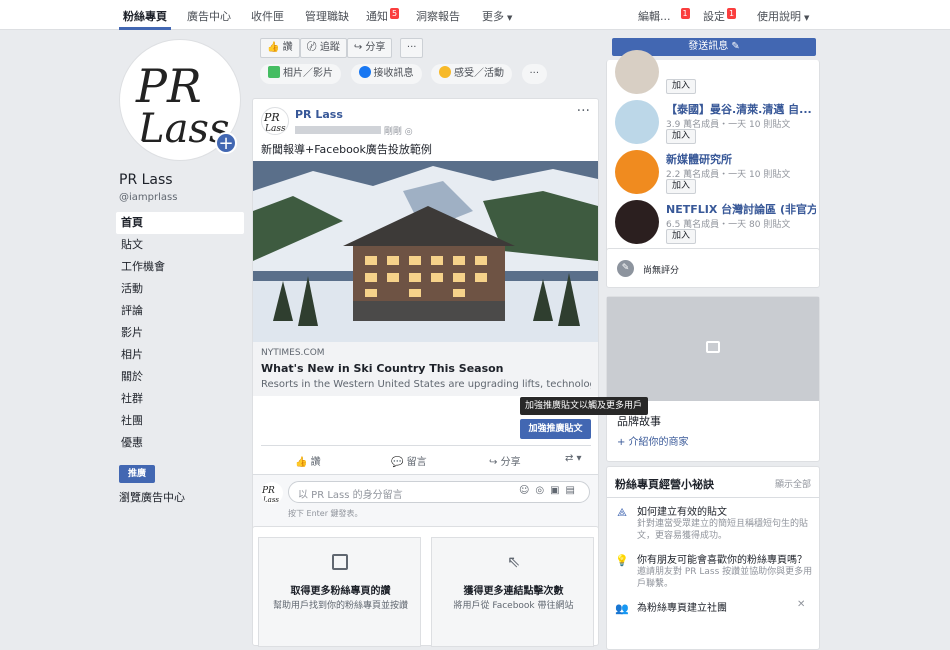 The height and width of the screenshot is (650, 950). Describe the element at coordinates (180, 311) in the screenshot. I see `left-nav-reviews: 評論` at that location.